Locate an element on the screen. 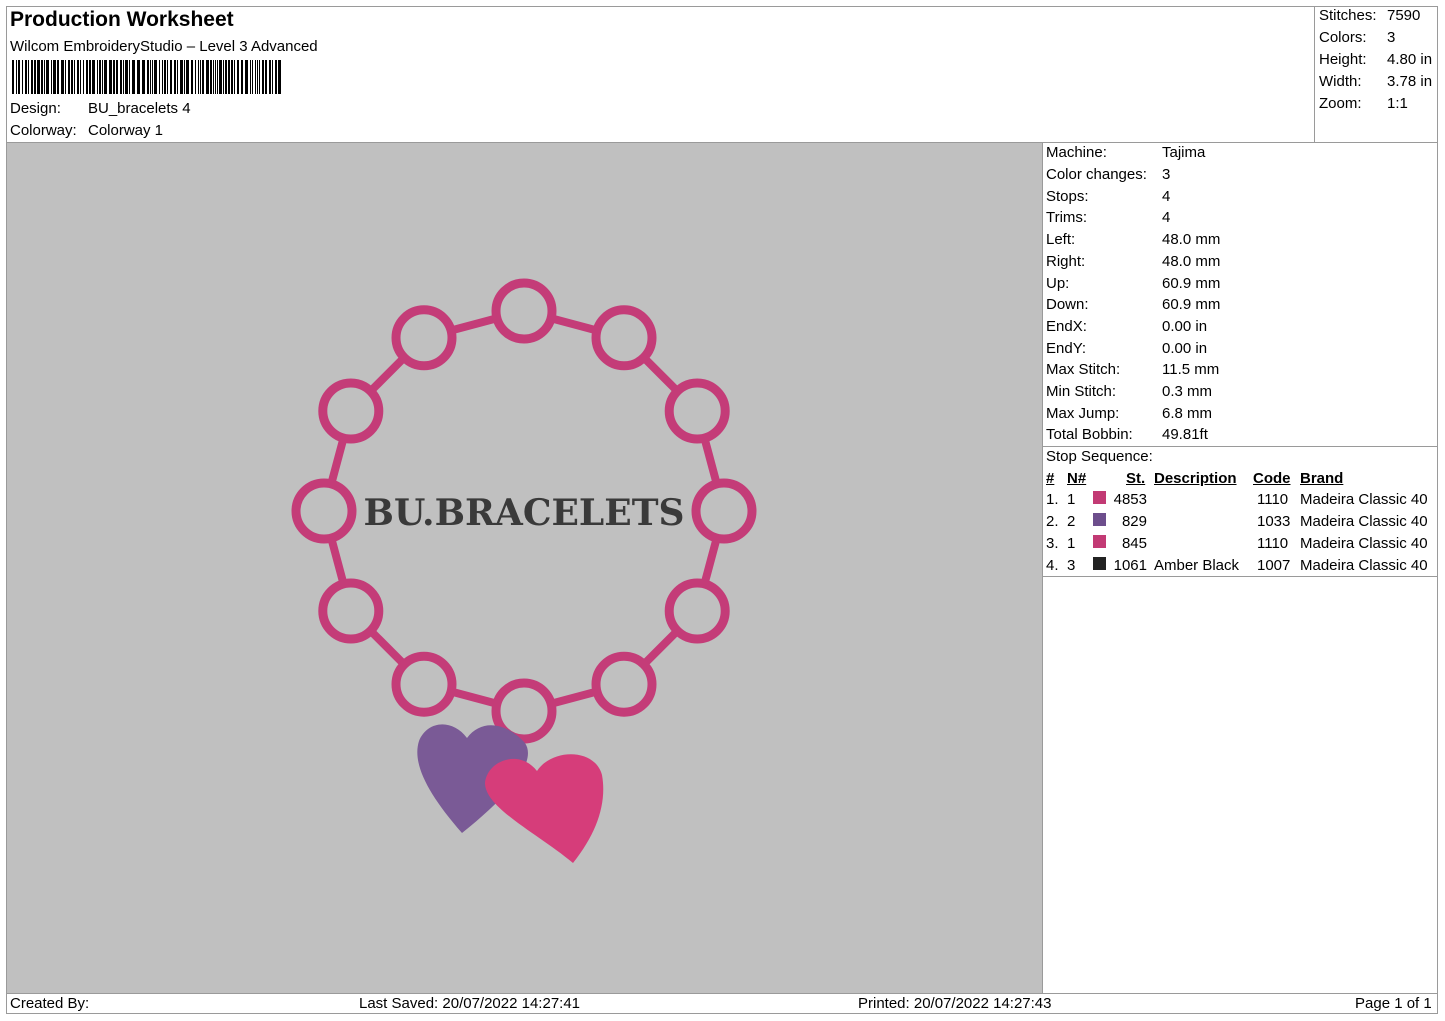 This screenshot has width=1445, height=1021. machine-value: 0.00 in is located at coordinates (1185, 326).